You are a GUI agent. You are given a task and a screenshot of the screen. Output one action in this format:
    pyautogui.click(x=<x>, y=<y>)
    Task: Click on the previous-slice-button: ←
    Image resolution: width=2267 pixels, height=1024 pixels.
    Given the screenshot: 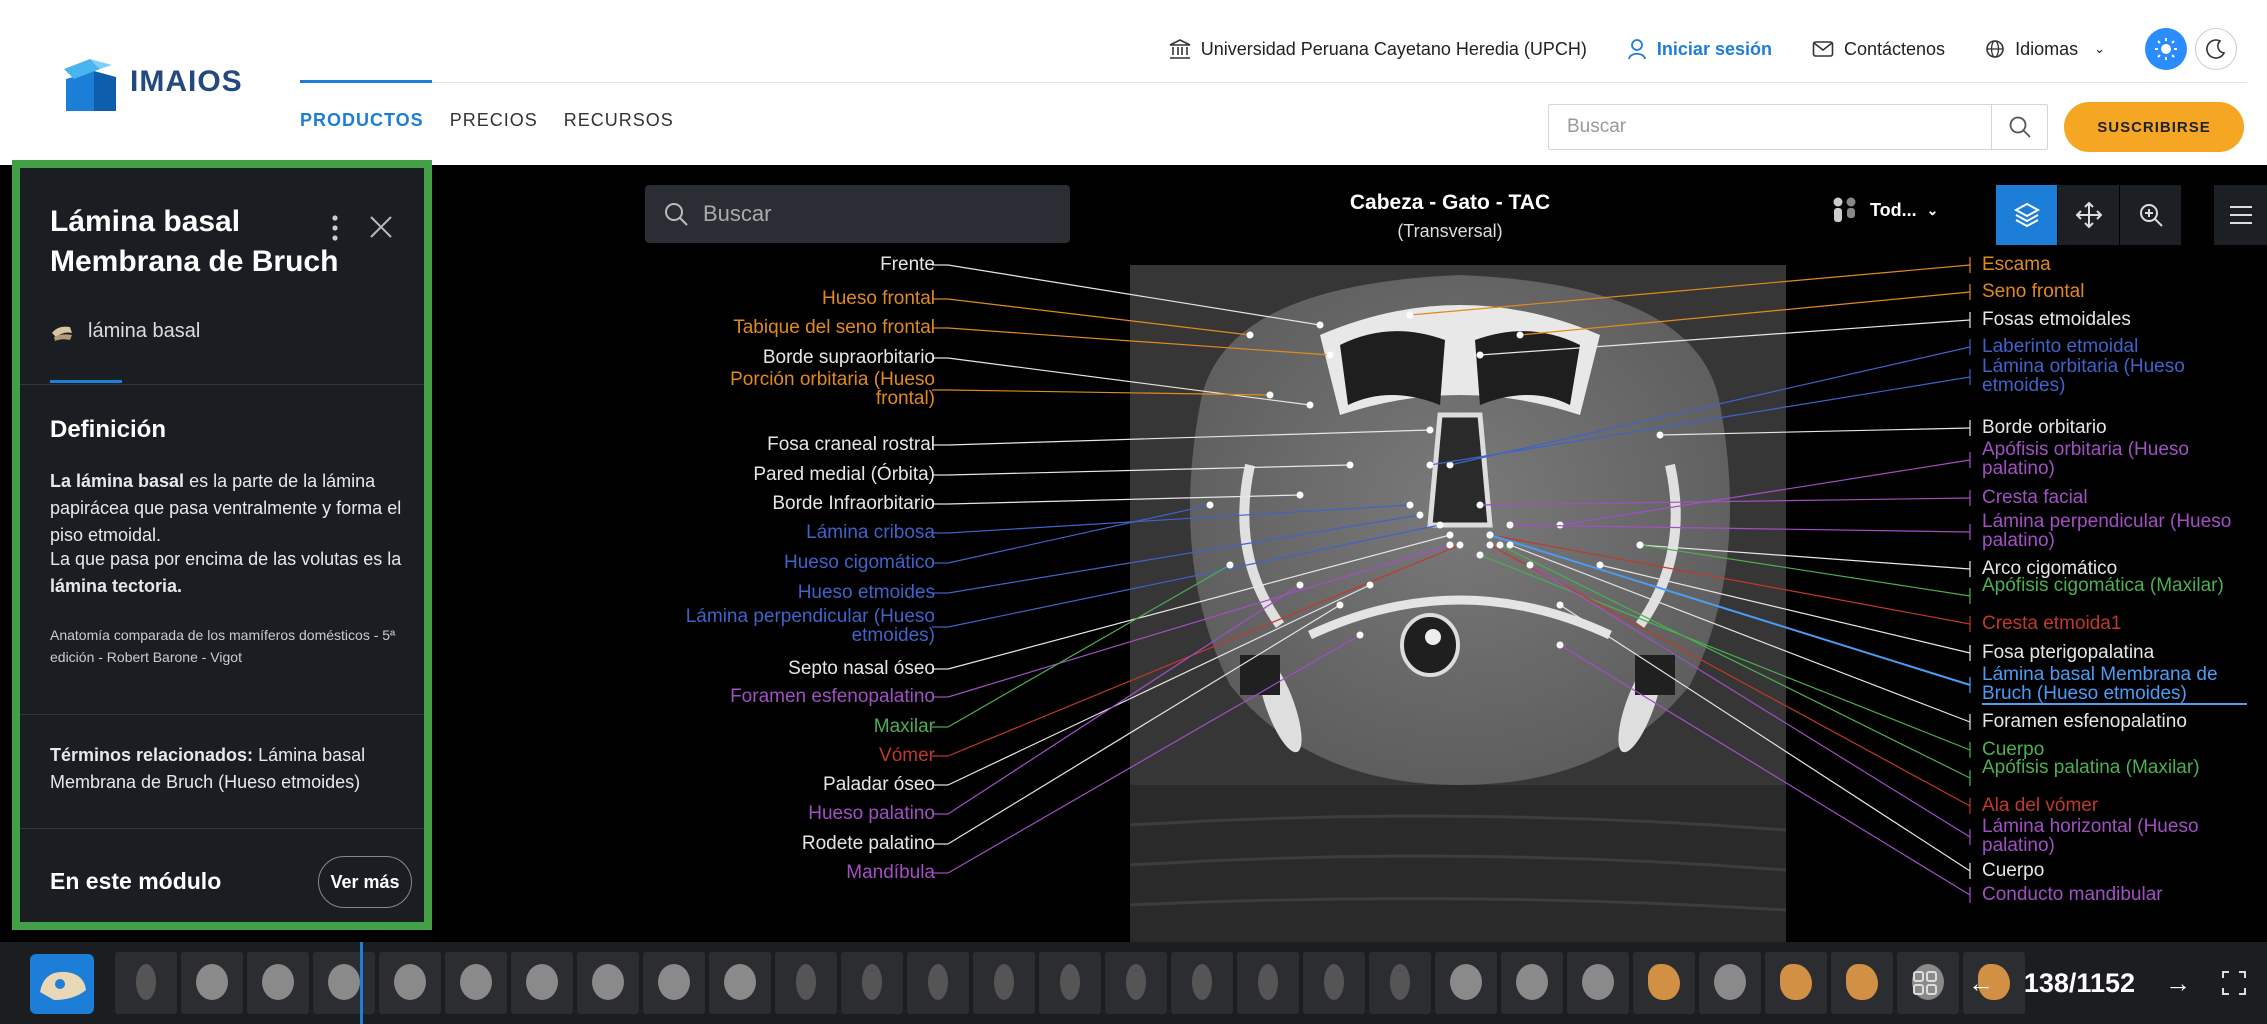 What is the action you would take?
    pyautogui.click(x=1981, y=983)
    